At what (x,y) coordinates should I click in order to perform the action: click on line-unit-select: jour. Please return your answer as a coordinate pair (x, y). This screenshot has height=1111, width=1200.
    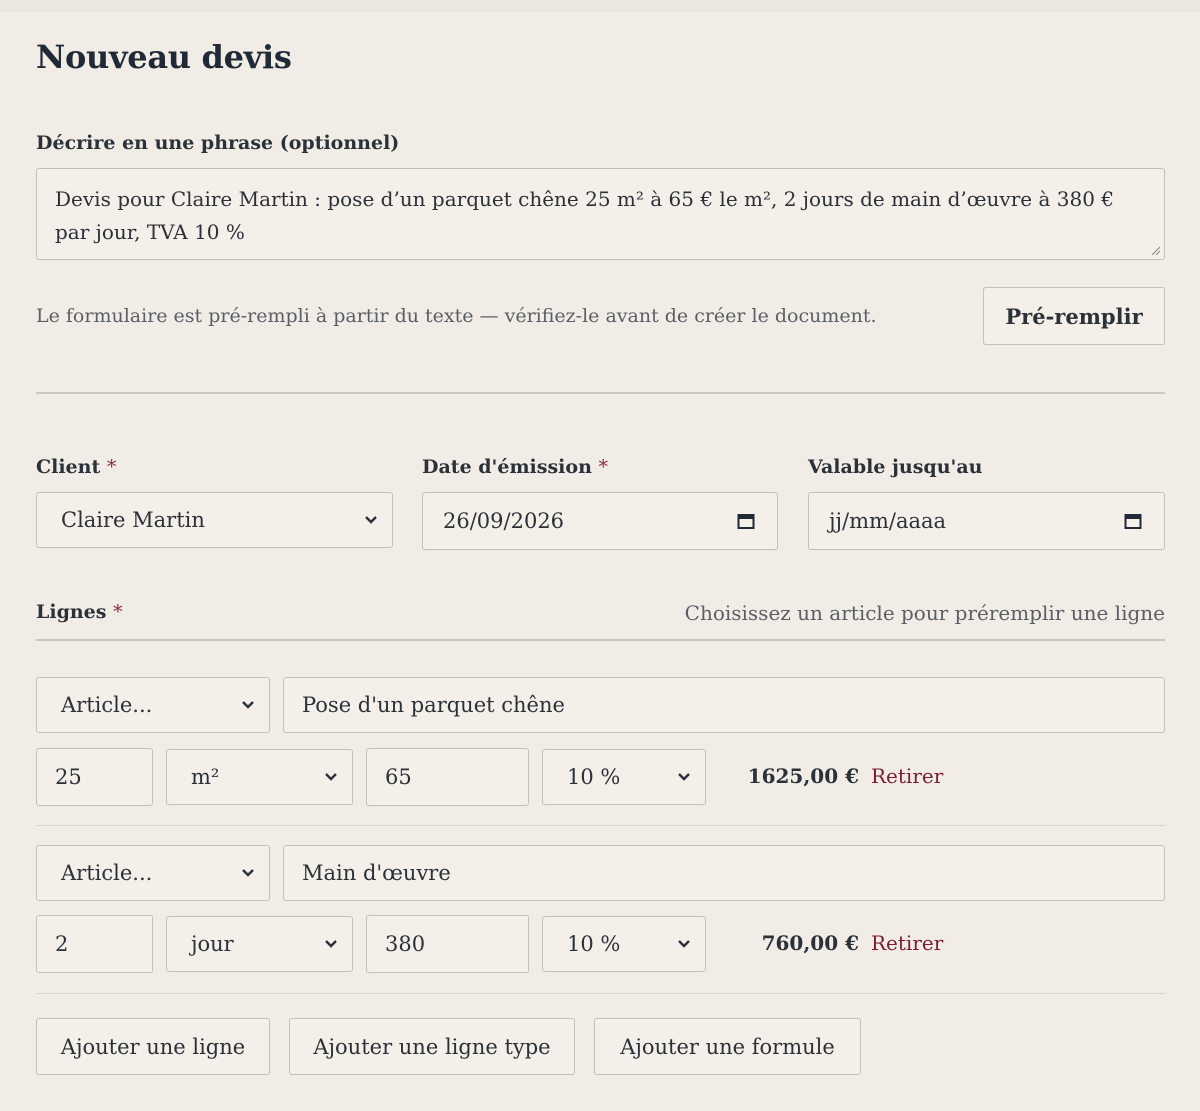
    Looking at the image, I should click on (259, 944).